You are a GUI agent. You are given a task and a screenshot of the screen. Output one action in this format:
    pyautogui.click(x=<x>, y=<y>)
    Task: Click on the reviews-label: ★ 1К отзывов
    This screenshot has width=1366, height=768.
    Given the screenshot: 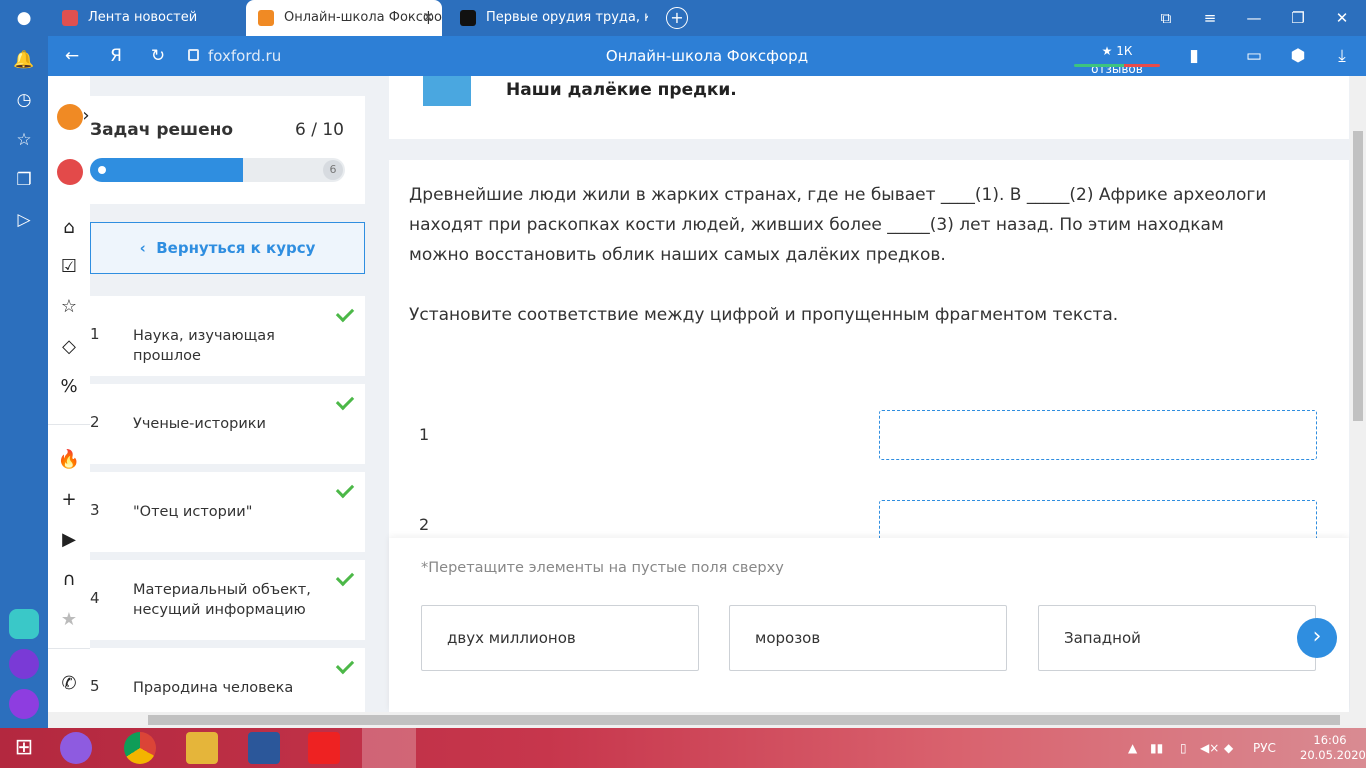 What is the action you would take?
    pyautogui.click(x=1117, y=60)
    